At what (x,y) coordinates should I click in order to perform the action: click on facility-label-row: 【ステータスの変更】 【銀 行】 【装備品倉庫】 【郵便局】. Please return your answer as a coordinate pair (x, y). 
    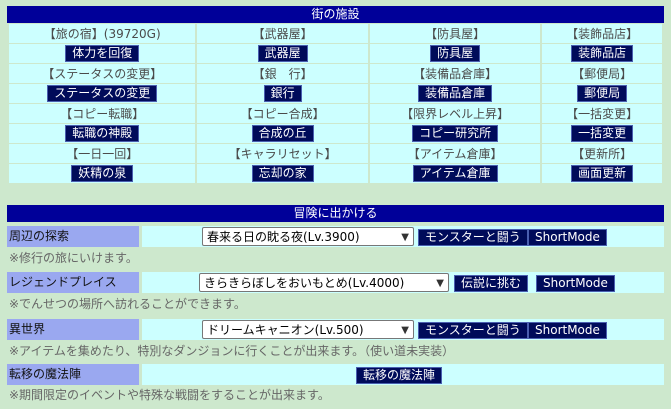
    Looking at the image, I should click on (335, 73).